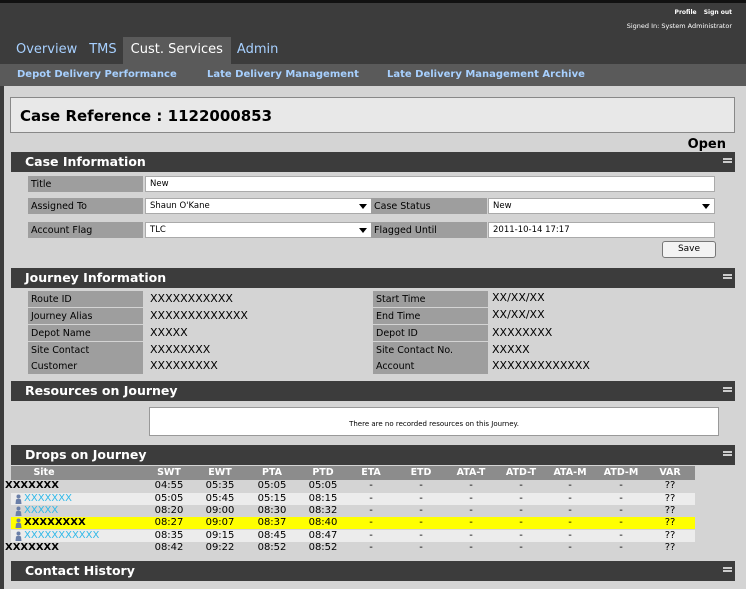 The image size is (746, 589). What do you see at coordinates (102, 52) in the screenshot?
I see `tab-tms: TMS` at bounding box center [102, 52].